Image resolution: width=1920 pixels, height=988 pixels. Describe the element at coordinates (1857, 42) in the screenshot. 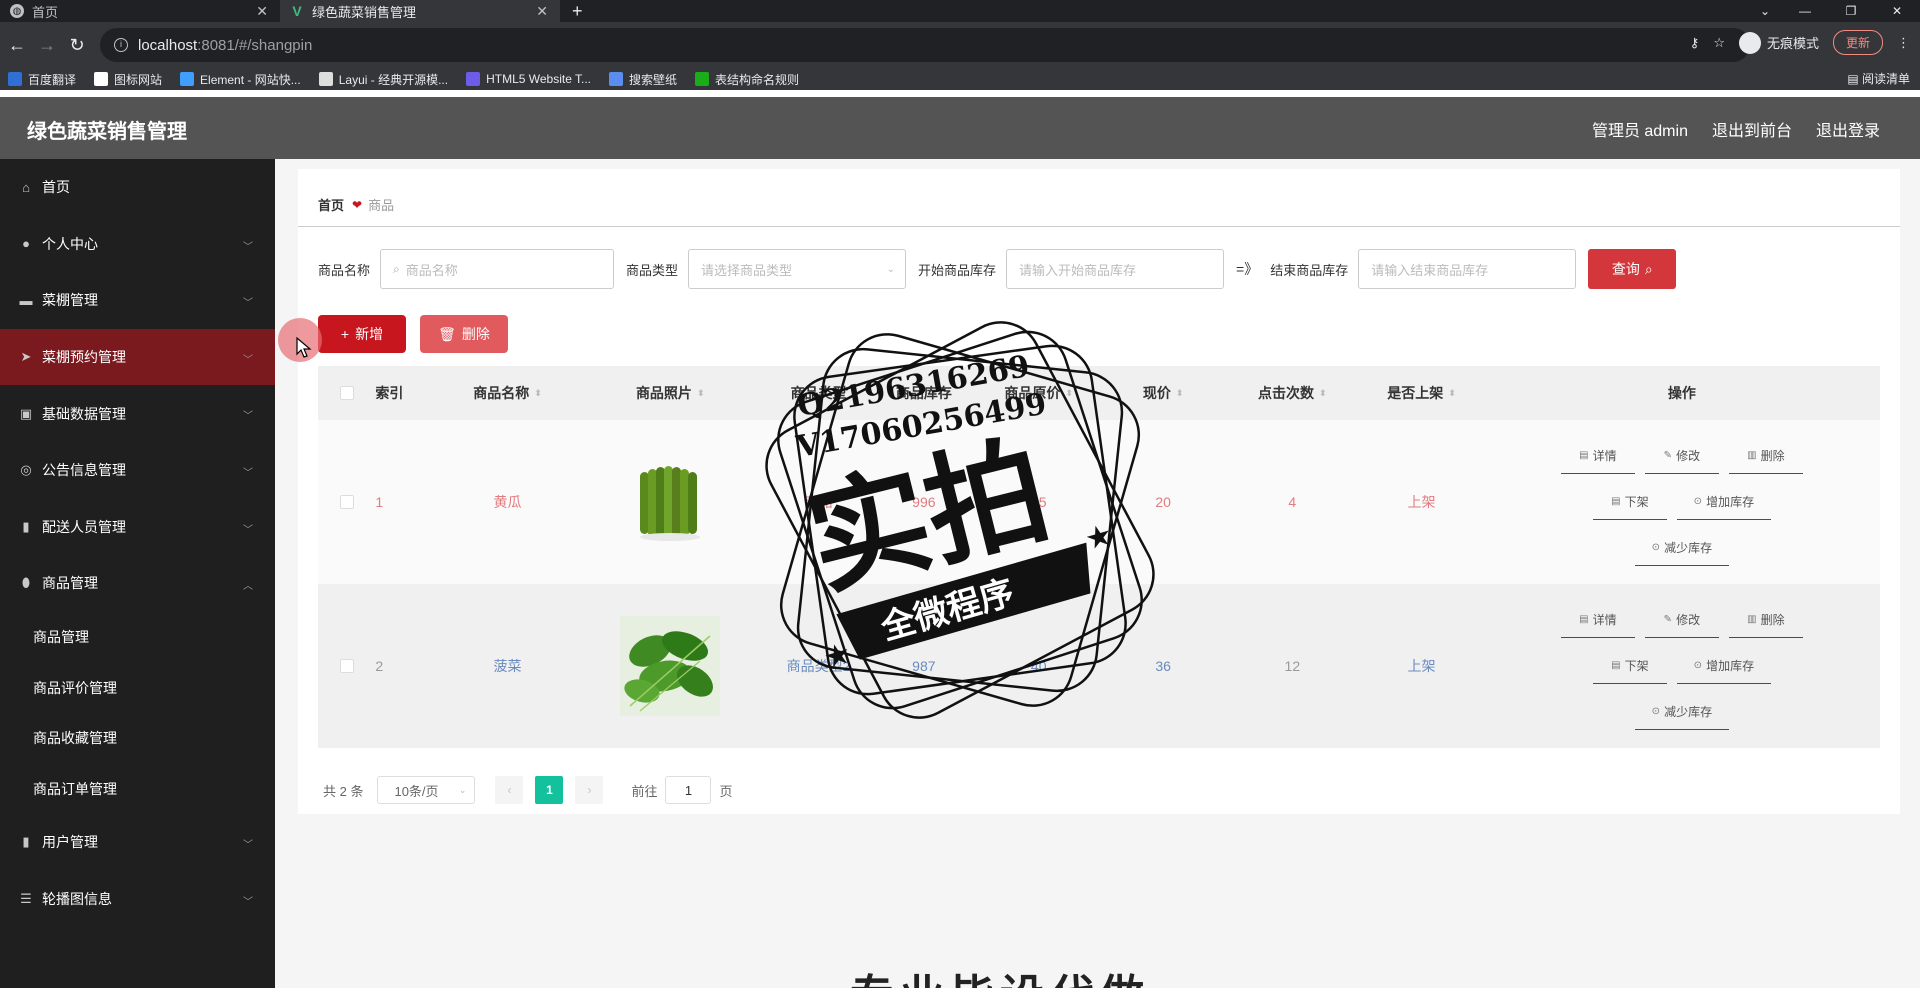

I see `update-button: 更新` at that location.